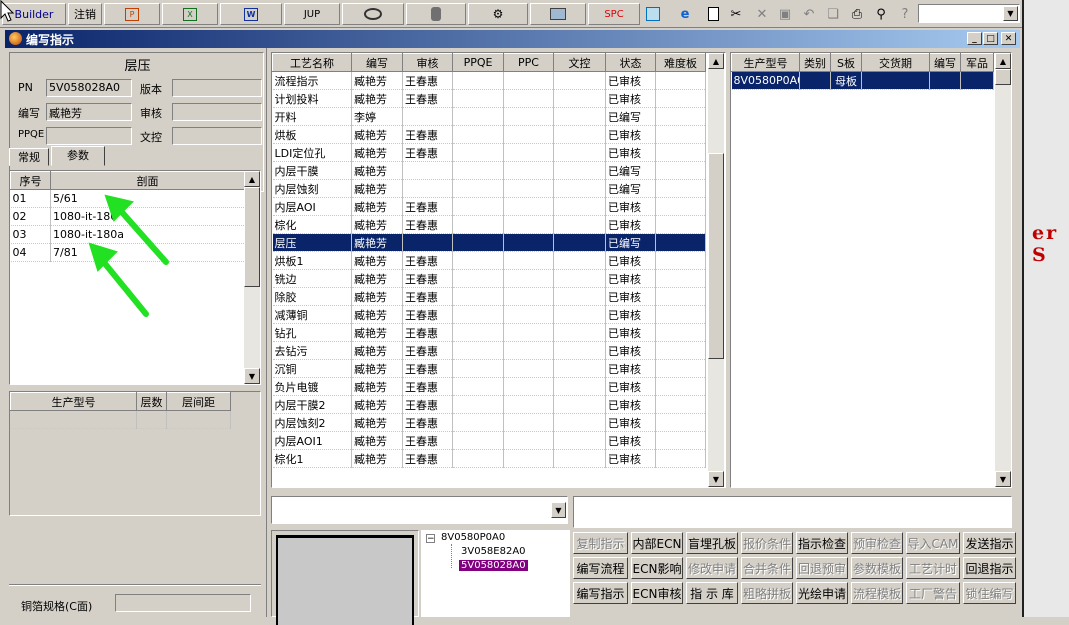  Describe the element at coordinates (85, 14) in the screenshot. I see `logout-button: 注销` at that location.